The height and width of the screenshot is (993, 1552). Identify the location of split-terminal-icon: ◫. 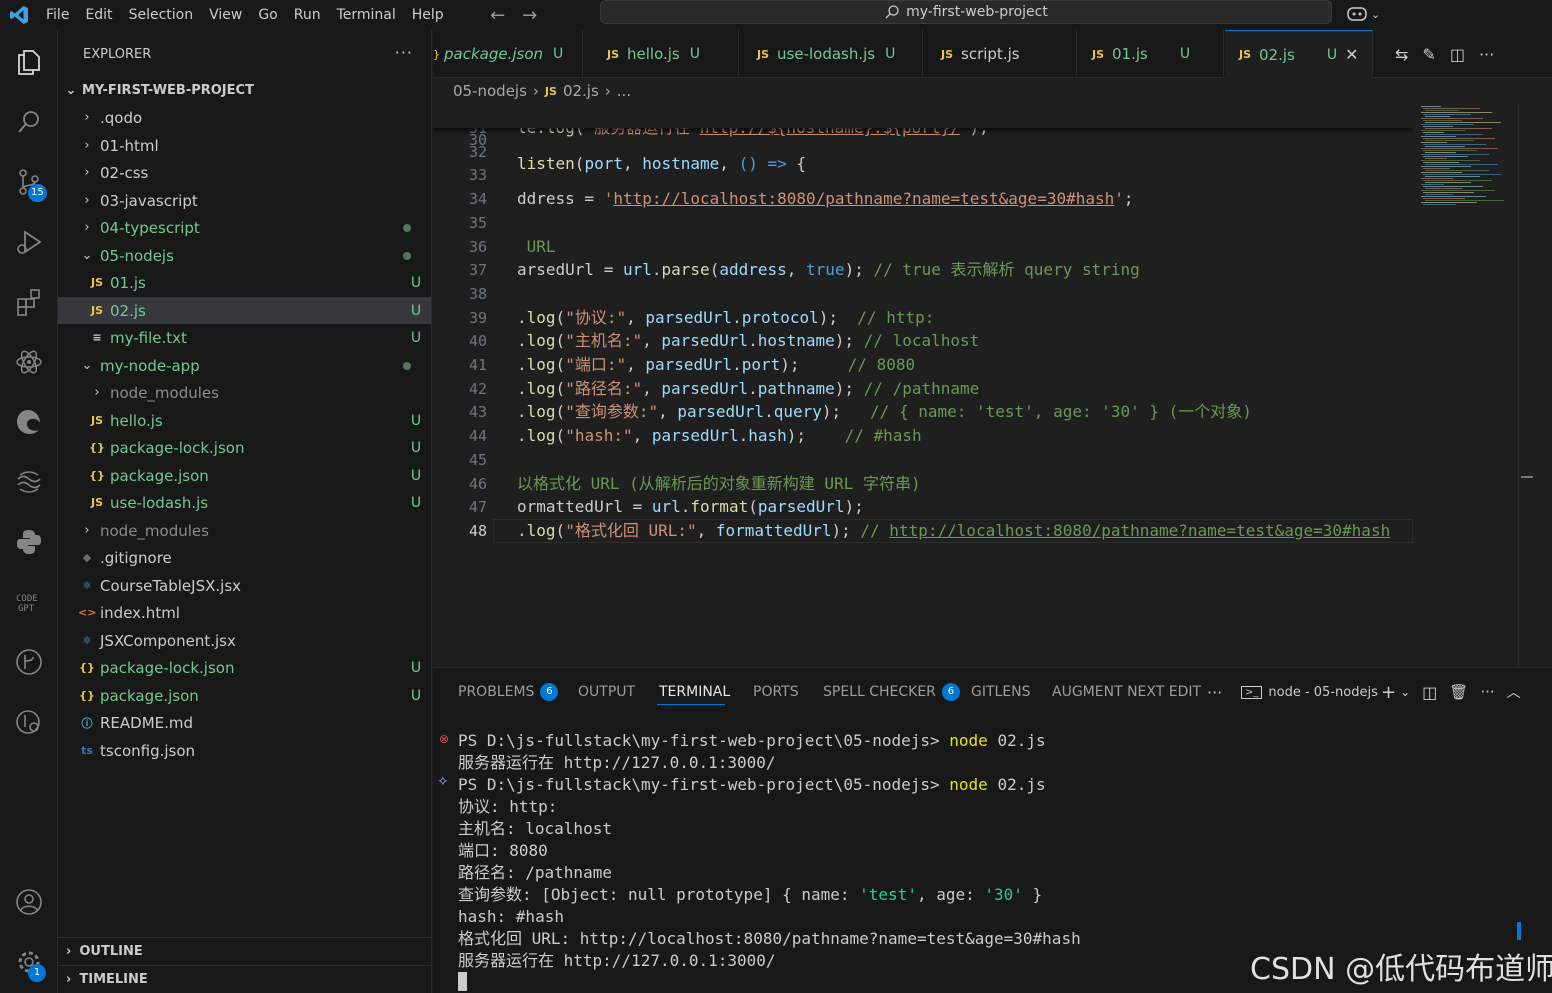
(1429, 692).